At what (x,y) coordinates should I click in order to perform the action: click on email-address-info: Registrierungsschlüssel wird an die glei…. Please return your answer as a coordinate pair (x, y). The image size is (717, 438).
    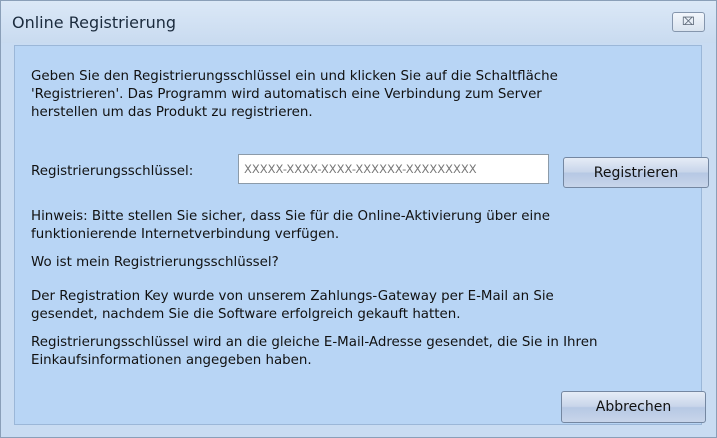
    Looking at the image, I should click on (314, 352).